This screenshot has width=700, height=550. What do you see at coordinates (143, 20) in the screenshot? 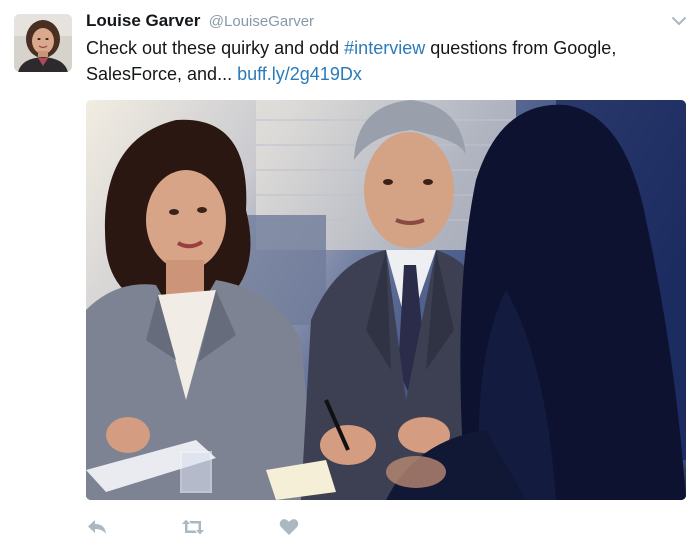
I see `author-display-name: Louise Garver` at bounding box center [143, 20].